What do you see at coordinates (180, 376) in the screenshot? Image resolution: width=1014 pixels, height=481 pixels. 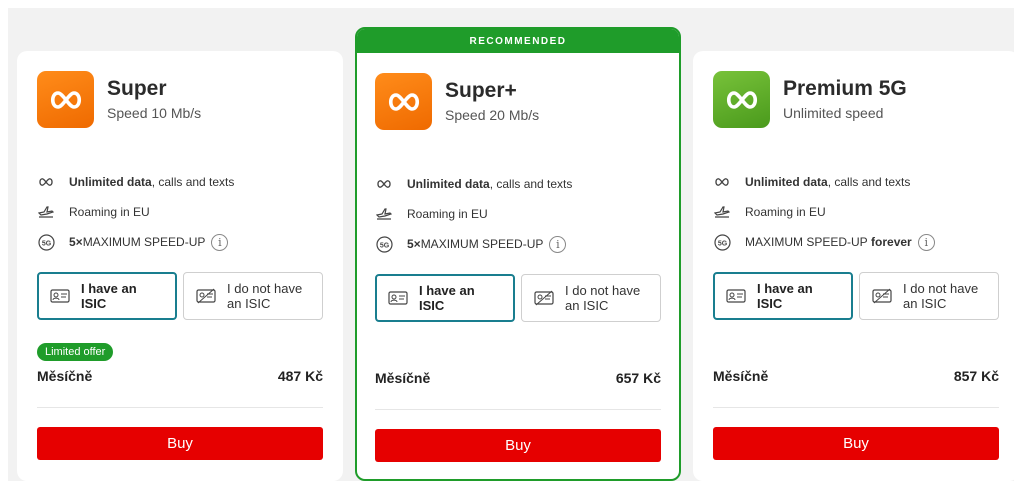 I see `price-row: Měsíčně 487 Kč` at bounding box center [180, 376].